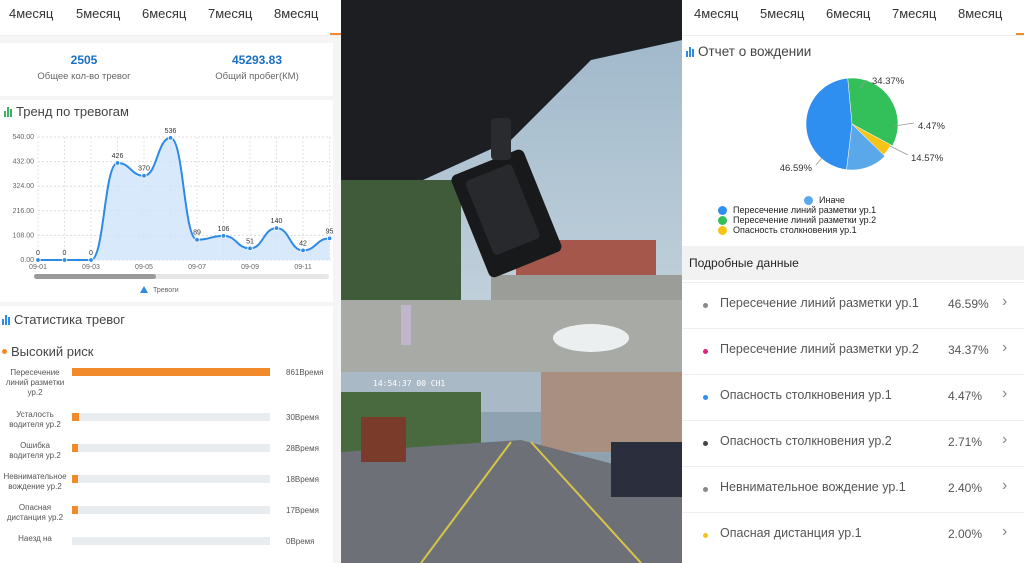  I want to click on details-row-percent: 34.37%, so click(968, 350).